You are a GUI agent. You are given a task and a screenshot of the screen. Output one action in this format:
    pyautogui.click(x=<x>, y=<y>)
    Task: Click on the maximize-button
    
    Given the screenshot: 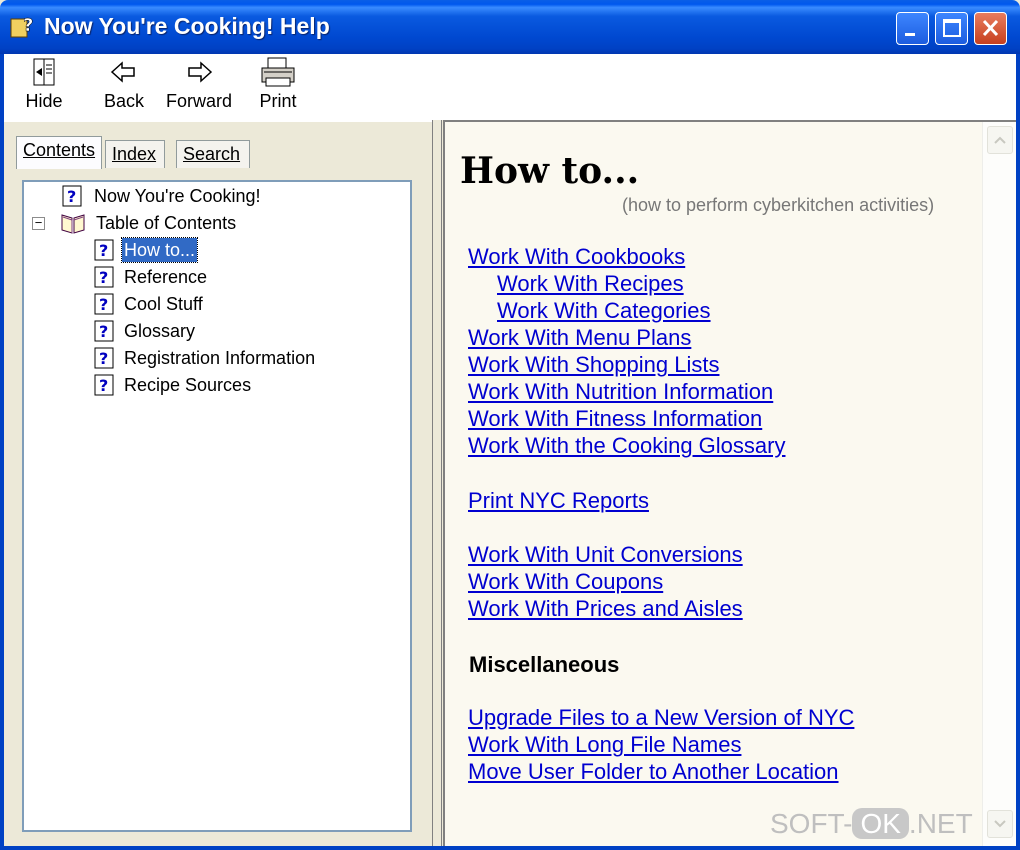 What is the action you would take?
    pyautogui.click(x=951, y=28)
    